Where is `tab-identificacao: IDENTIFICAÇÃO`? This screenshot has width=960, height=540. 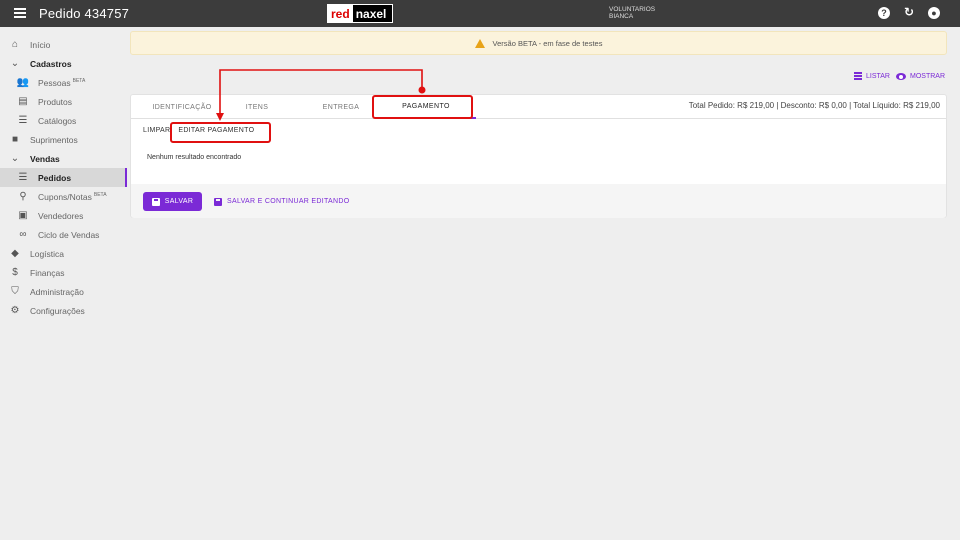
tab-identificacao: IDENTIFICAÇÃO is located at coordinates (182, 107).